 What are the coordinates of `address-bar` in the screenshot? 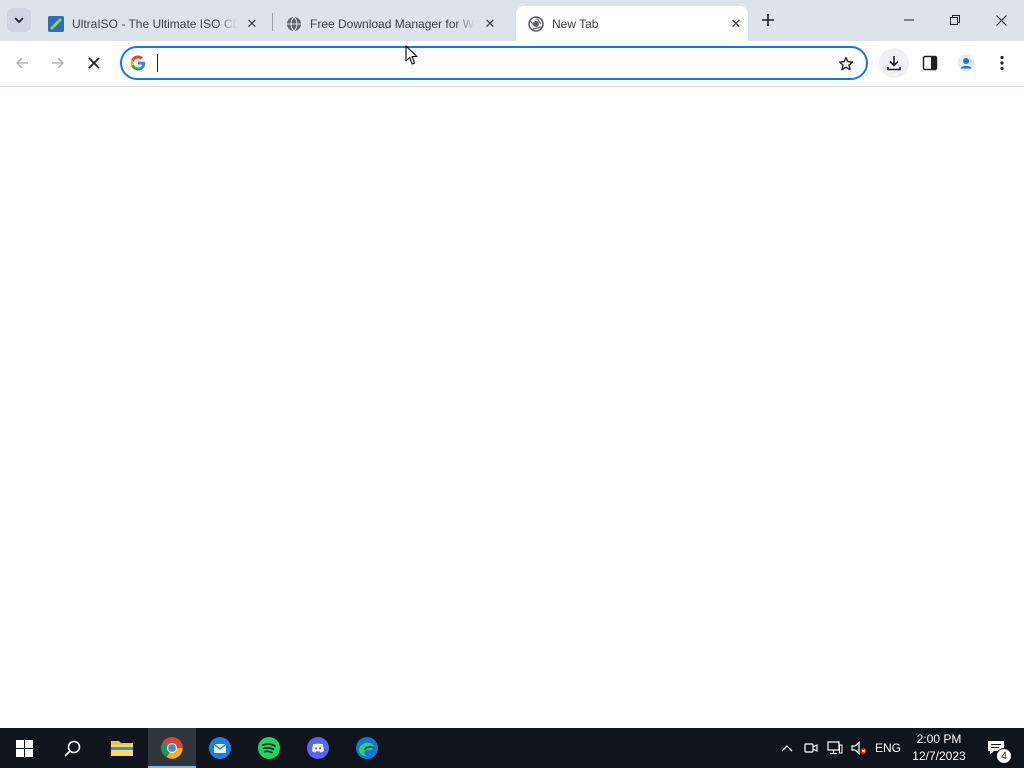 It's located at (494, 63).